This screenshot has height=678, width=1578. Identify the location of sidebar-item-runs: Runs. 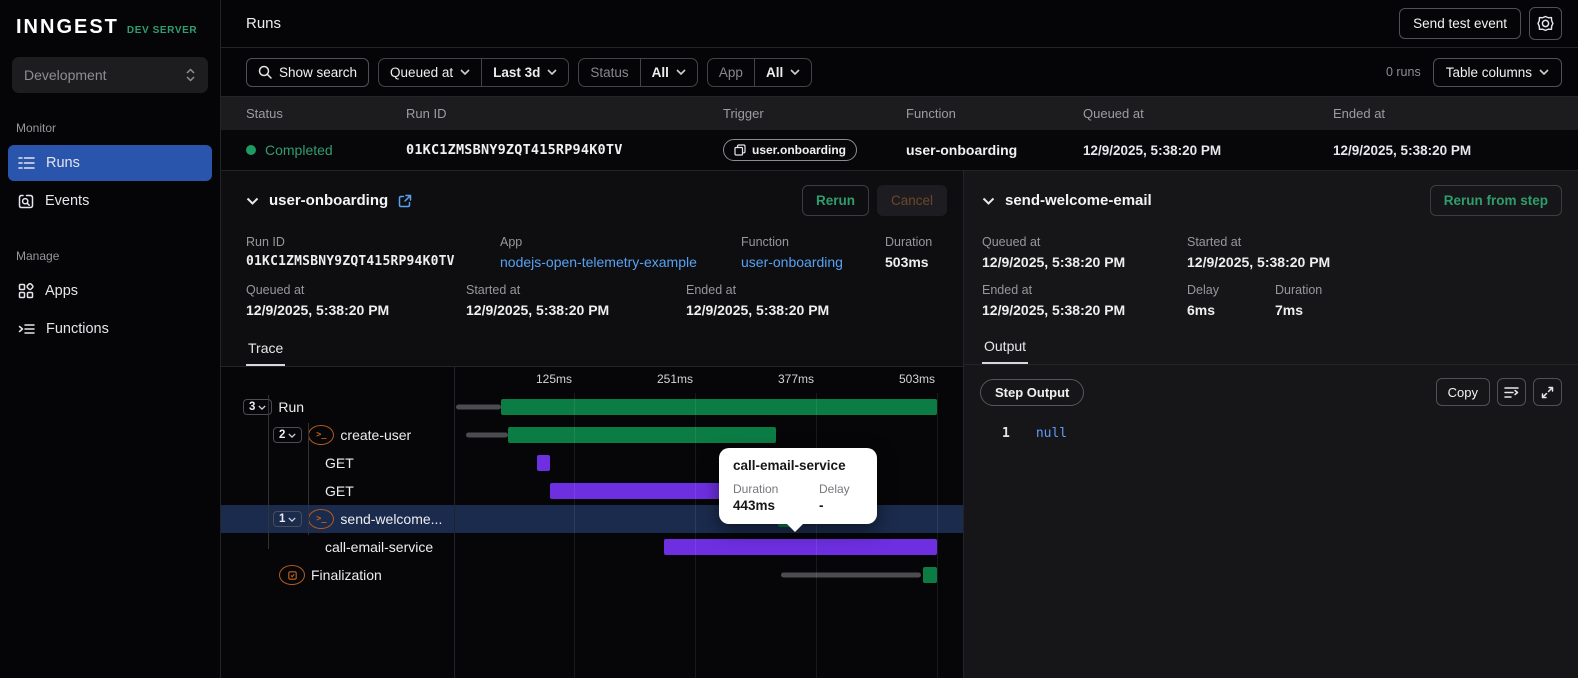
(110, 163).